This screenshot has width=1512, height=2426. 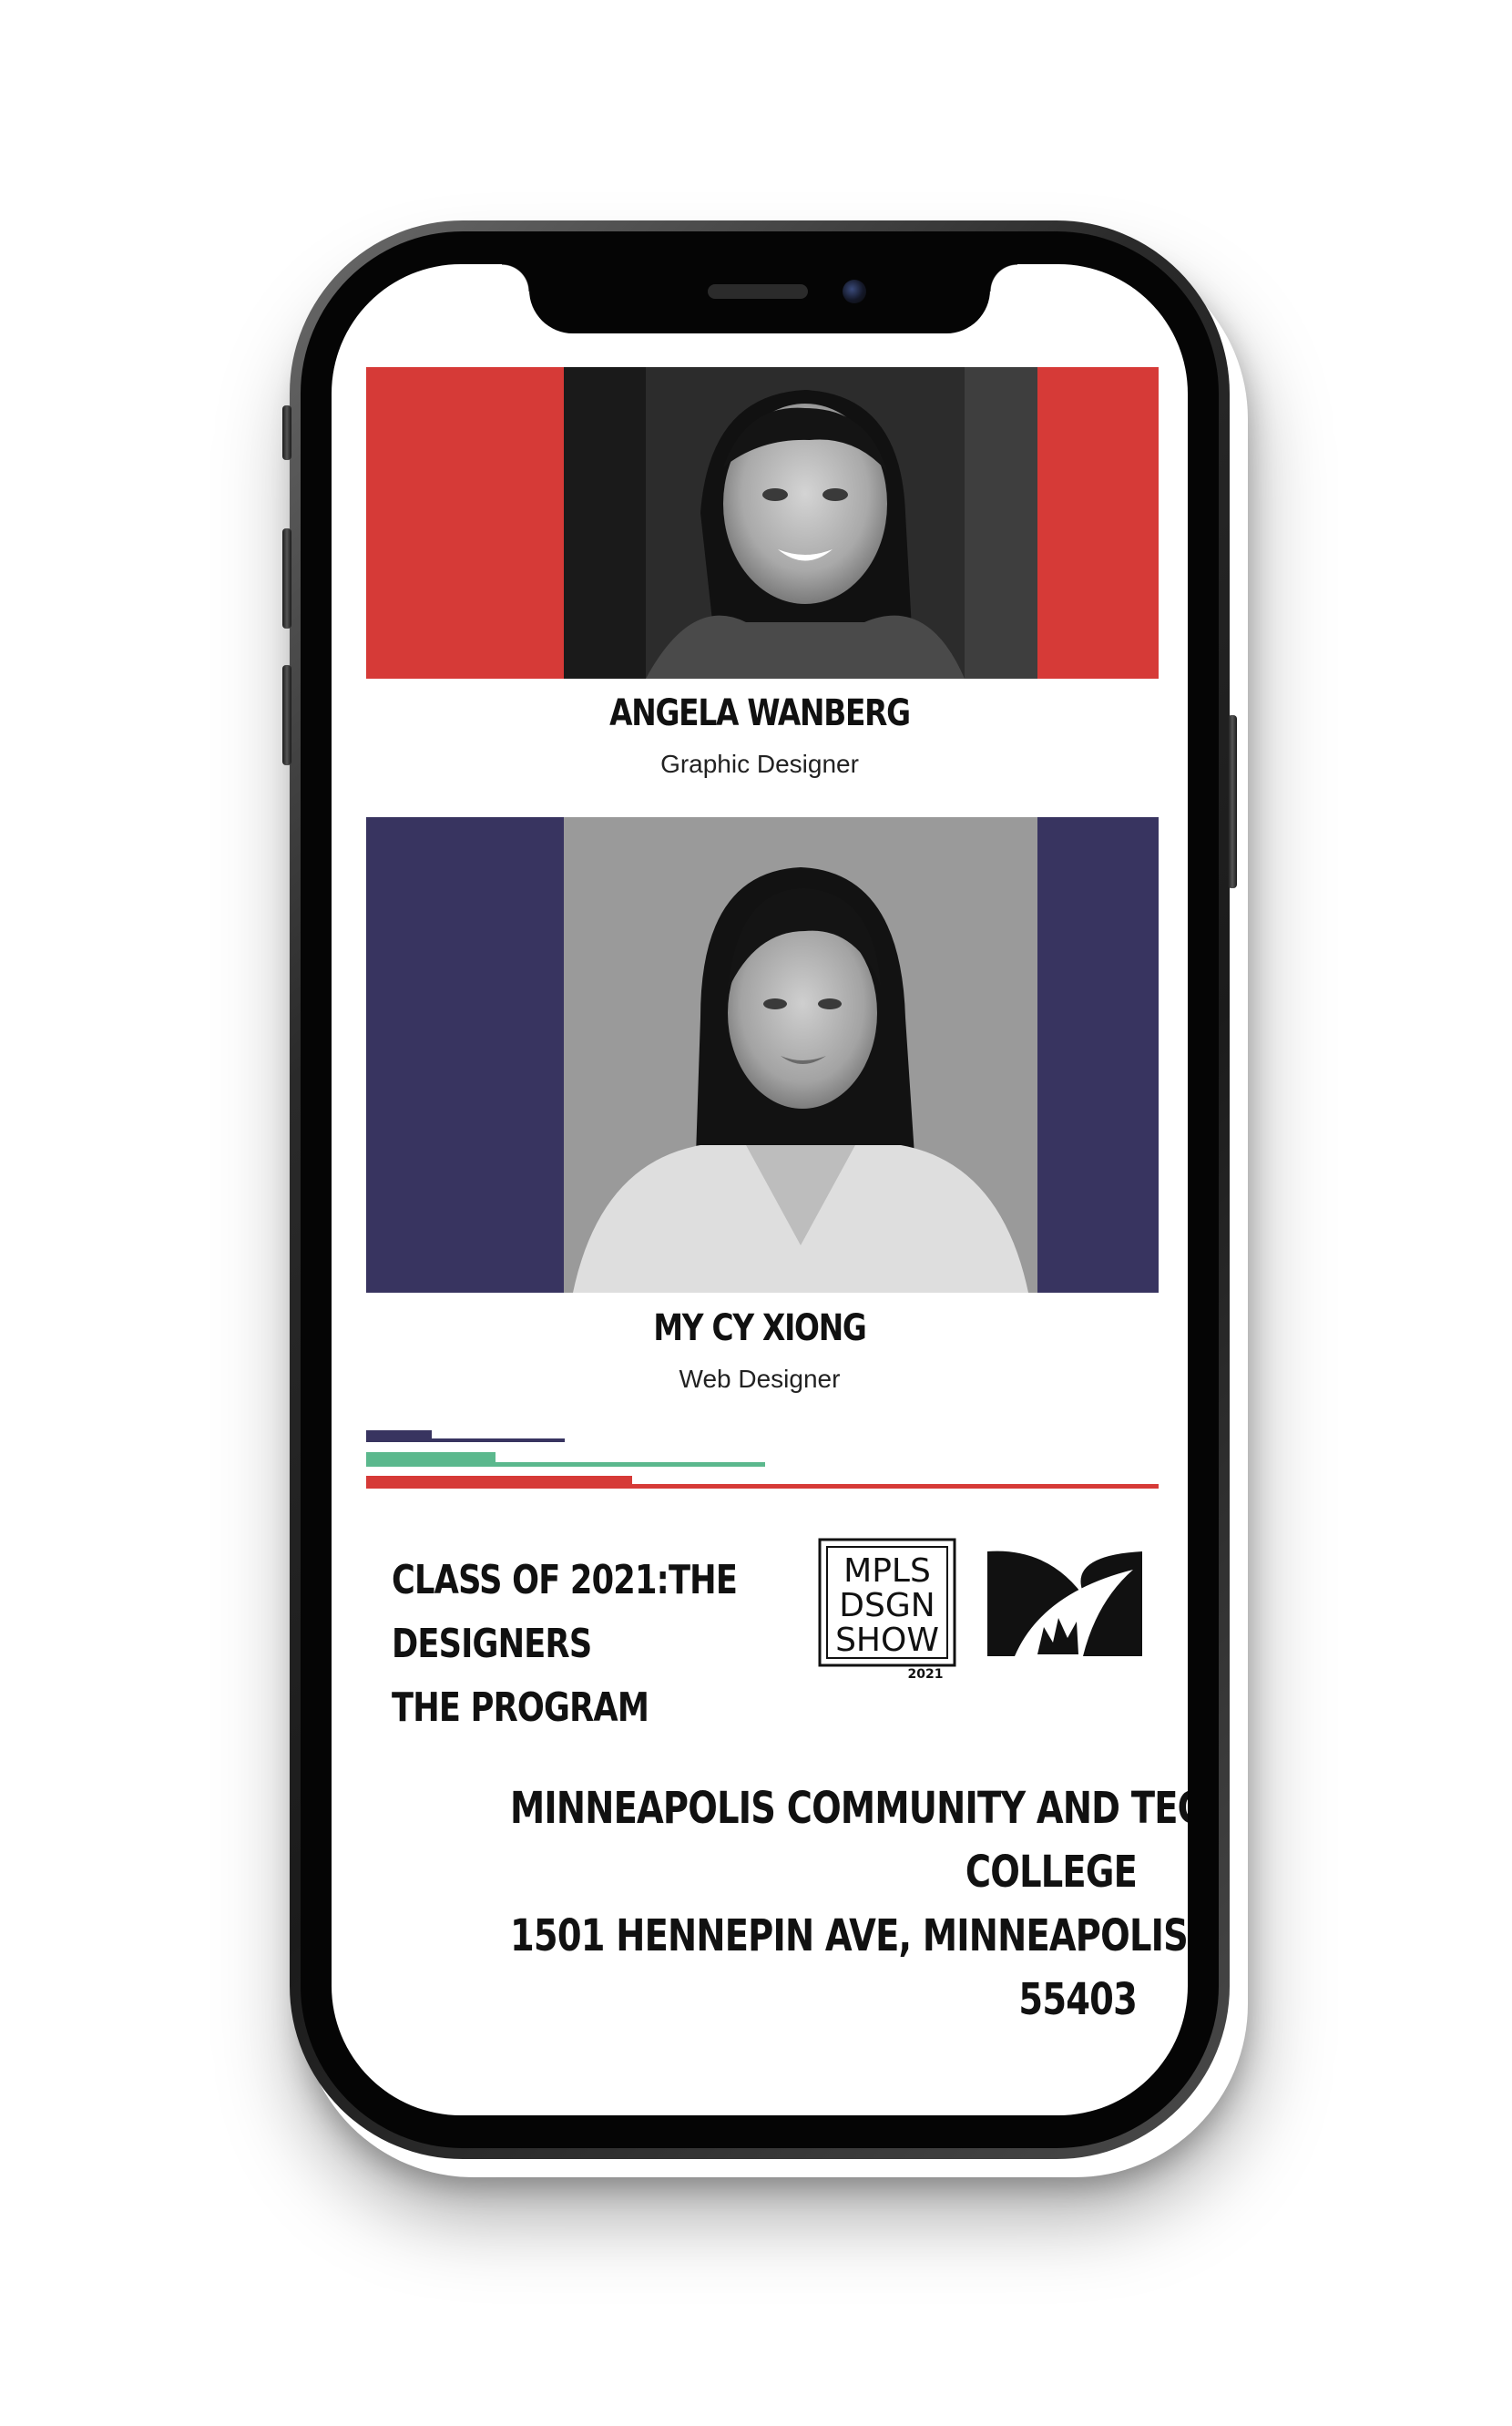 I want to click on designer-name: MY CY XIONG, so click(x=760, y=1328).